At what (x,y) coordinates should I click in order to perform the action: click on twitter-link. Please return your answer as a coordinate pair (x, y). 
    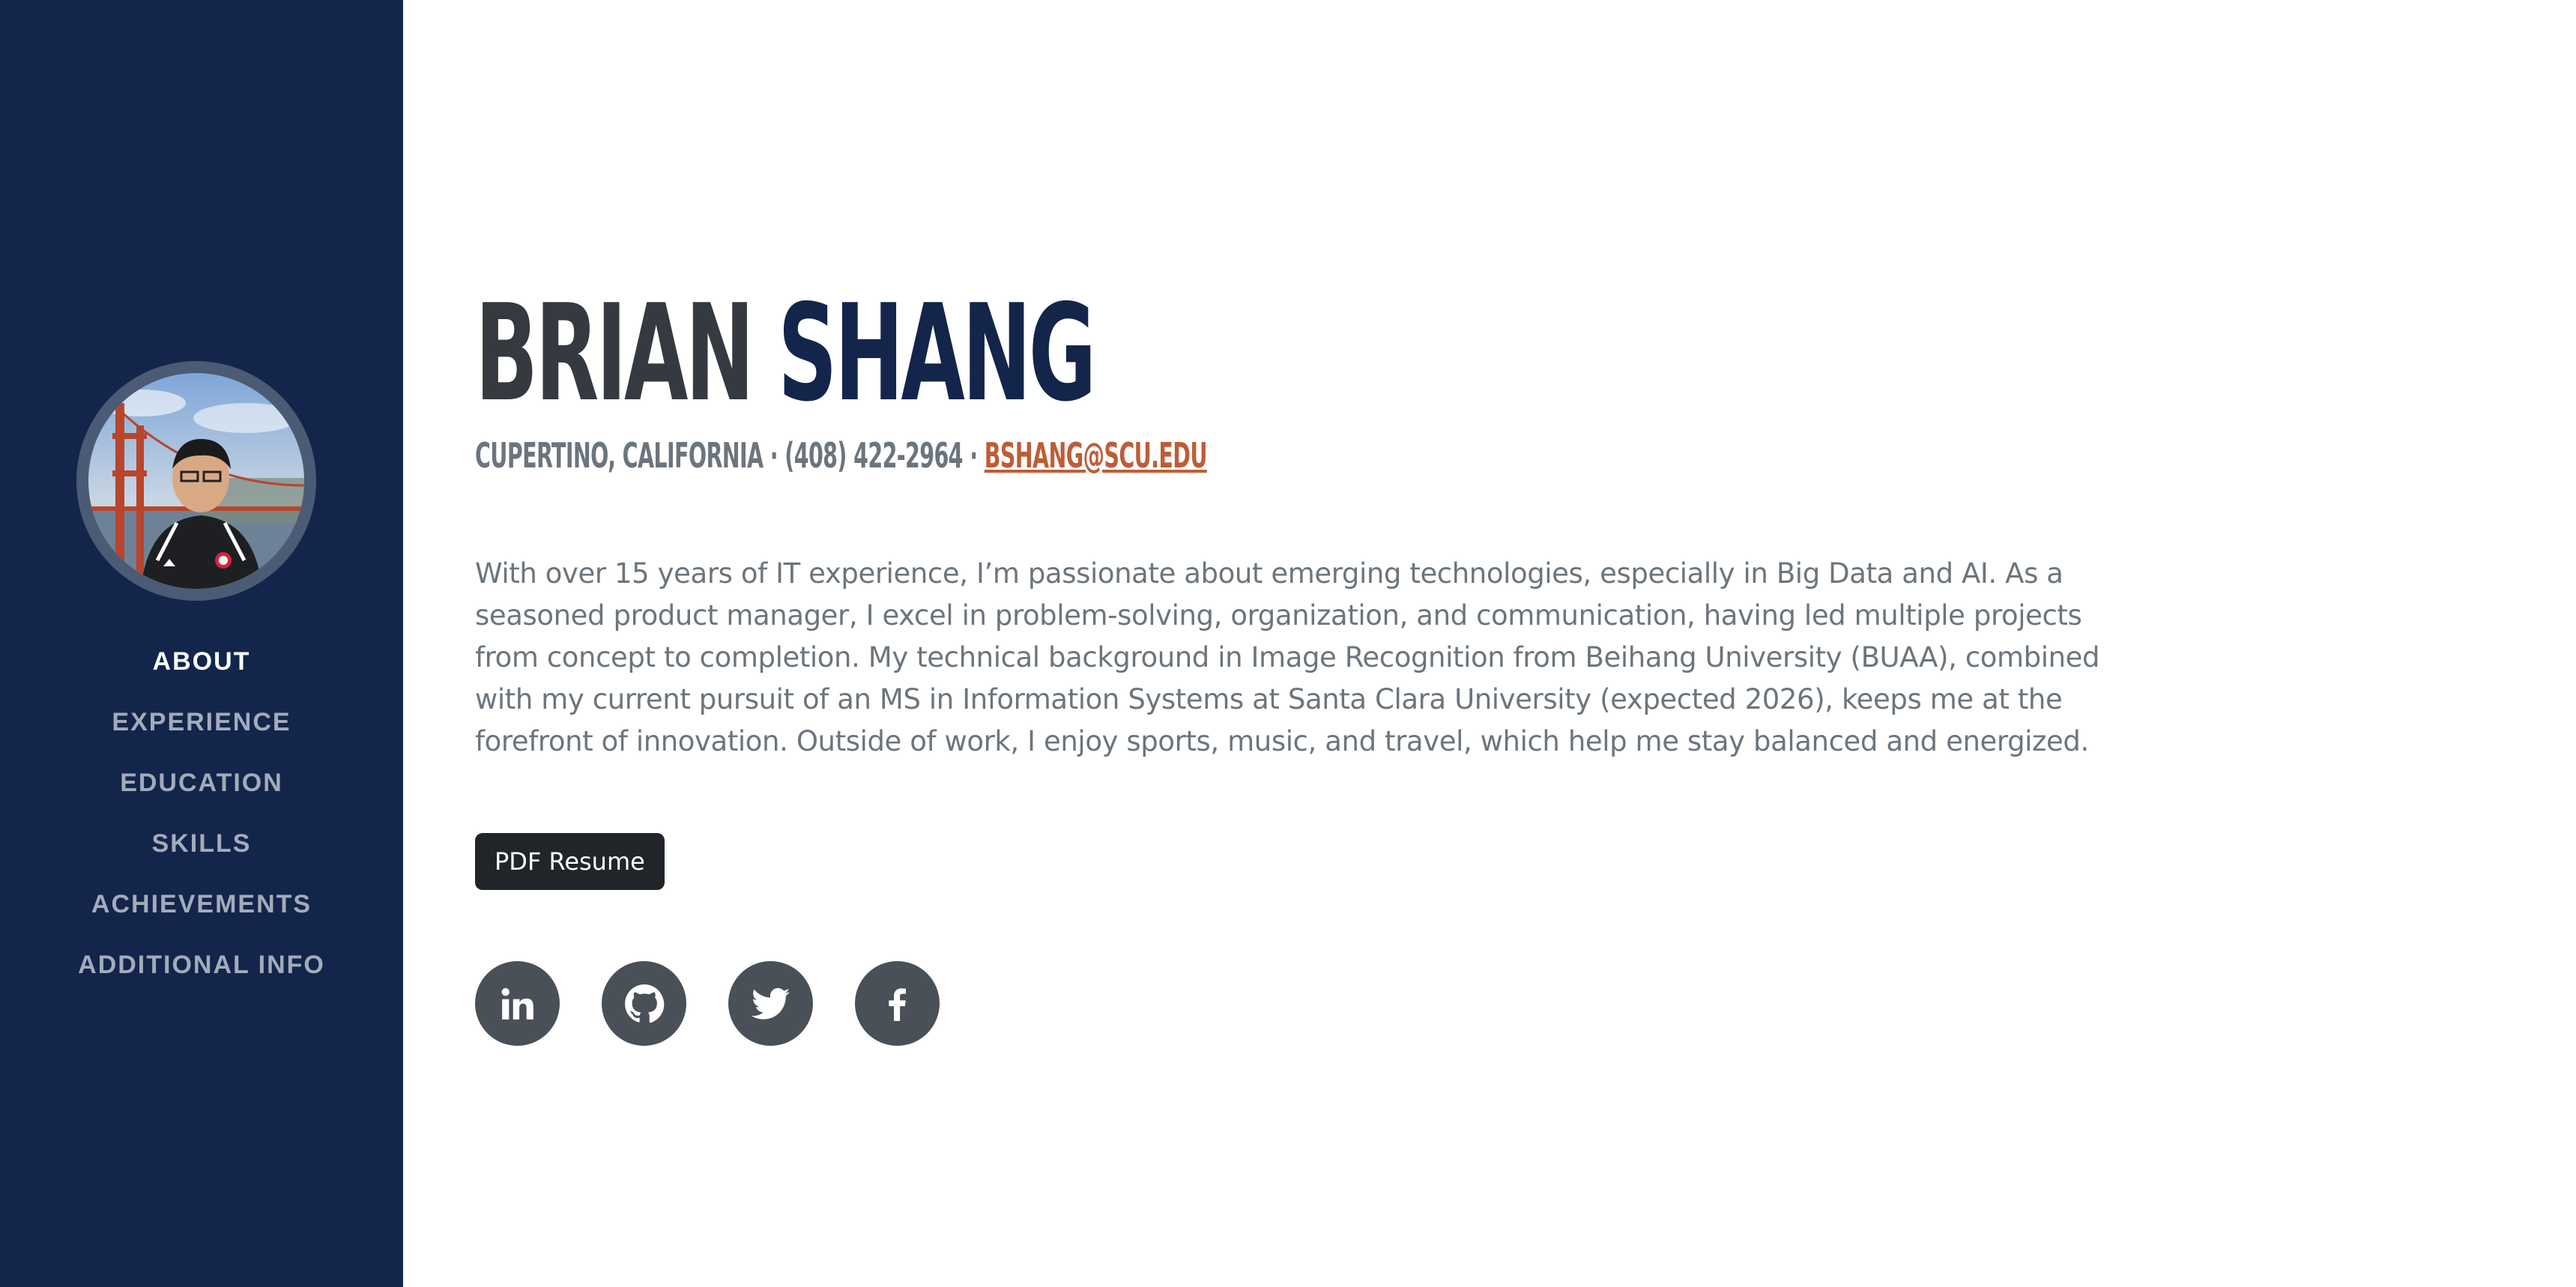
    Looking at the image, I should click on (770, 1004).